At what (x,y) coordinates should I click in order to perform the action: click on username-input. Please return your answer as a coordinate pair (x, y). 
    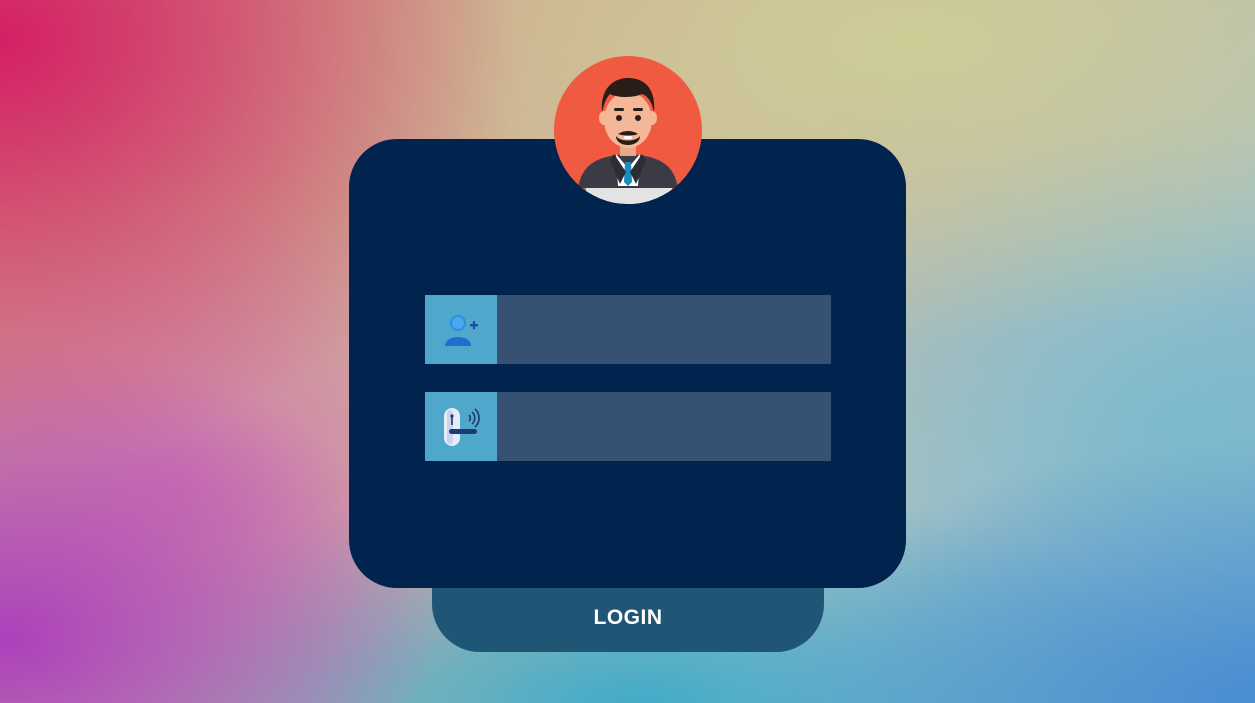
    Looking at the image, I should click on (664, 329).